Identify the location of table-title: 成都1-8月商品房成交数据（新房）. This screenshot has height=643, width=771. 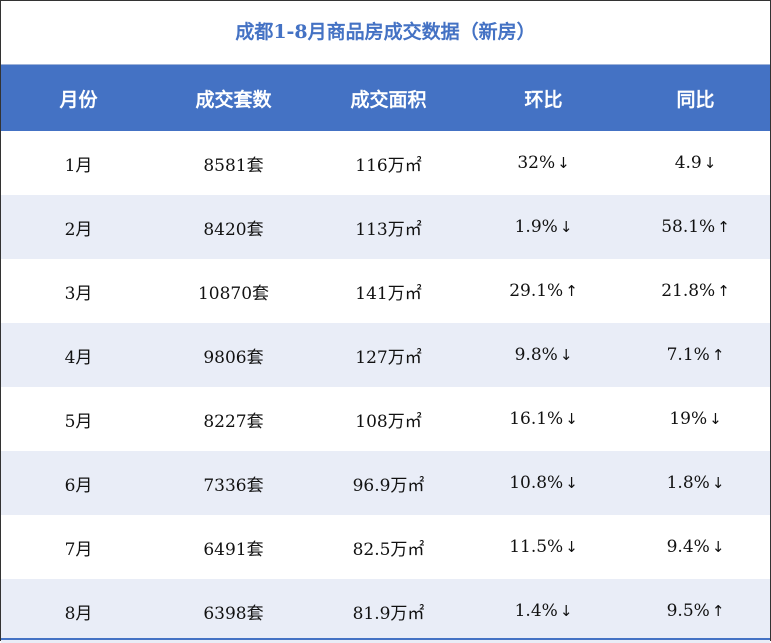
(385, 33).